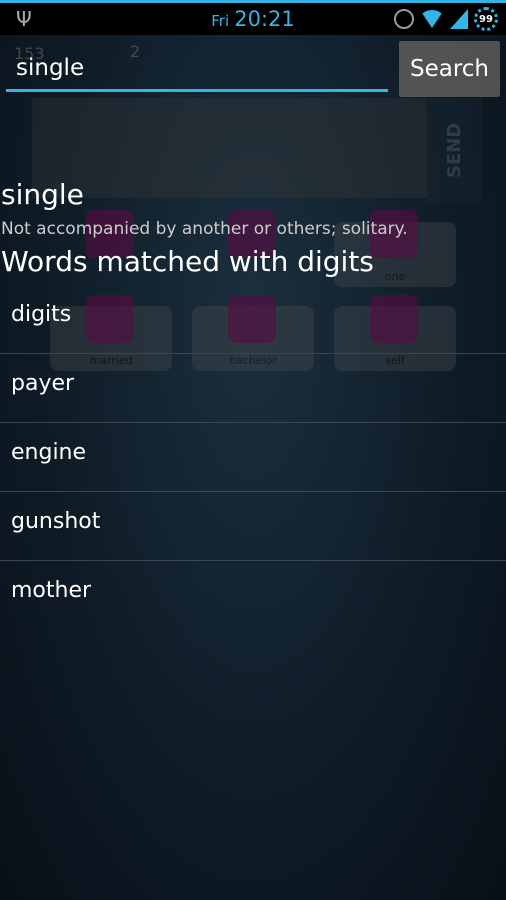 The height and width of the screenshot is (900, 506). I want to click on list-item: mother, so click(253, 595).